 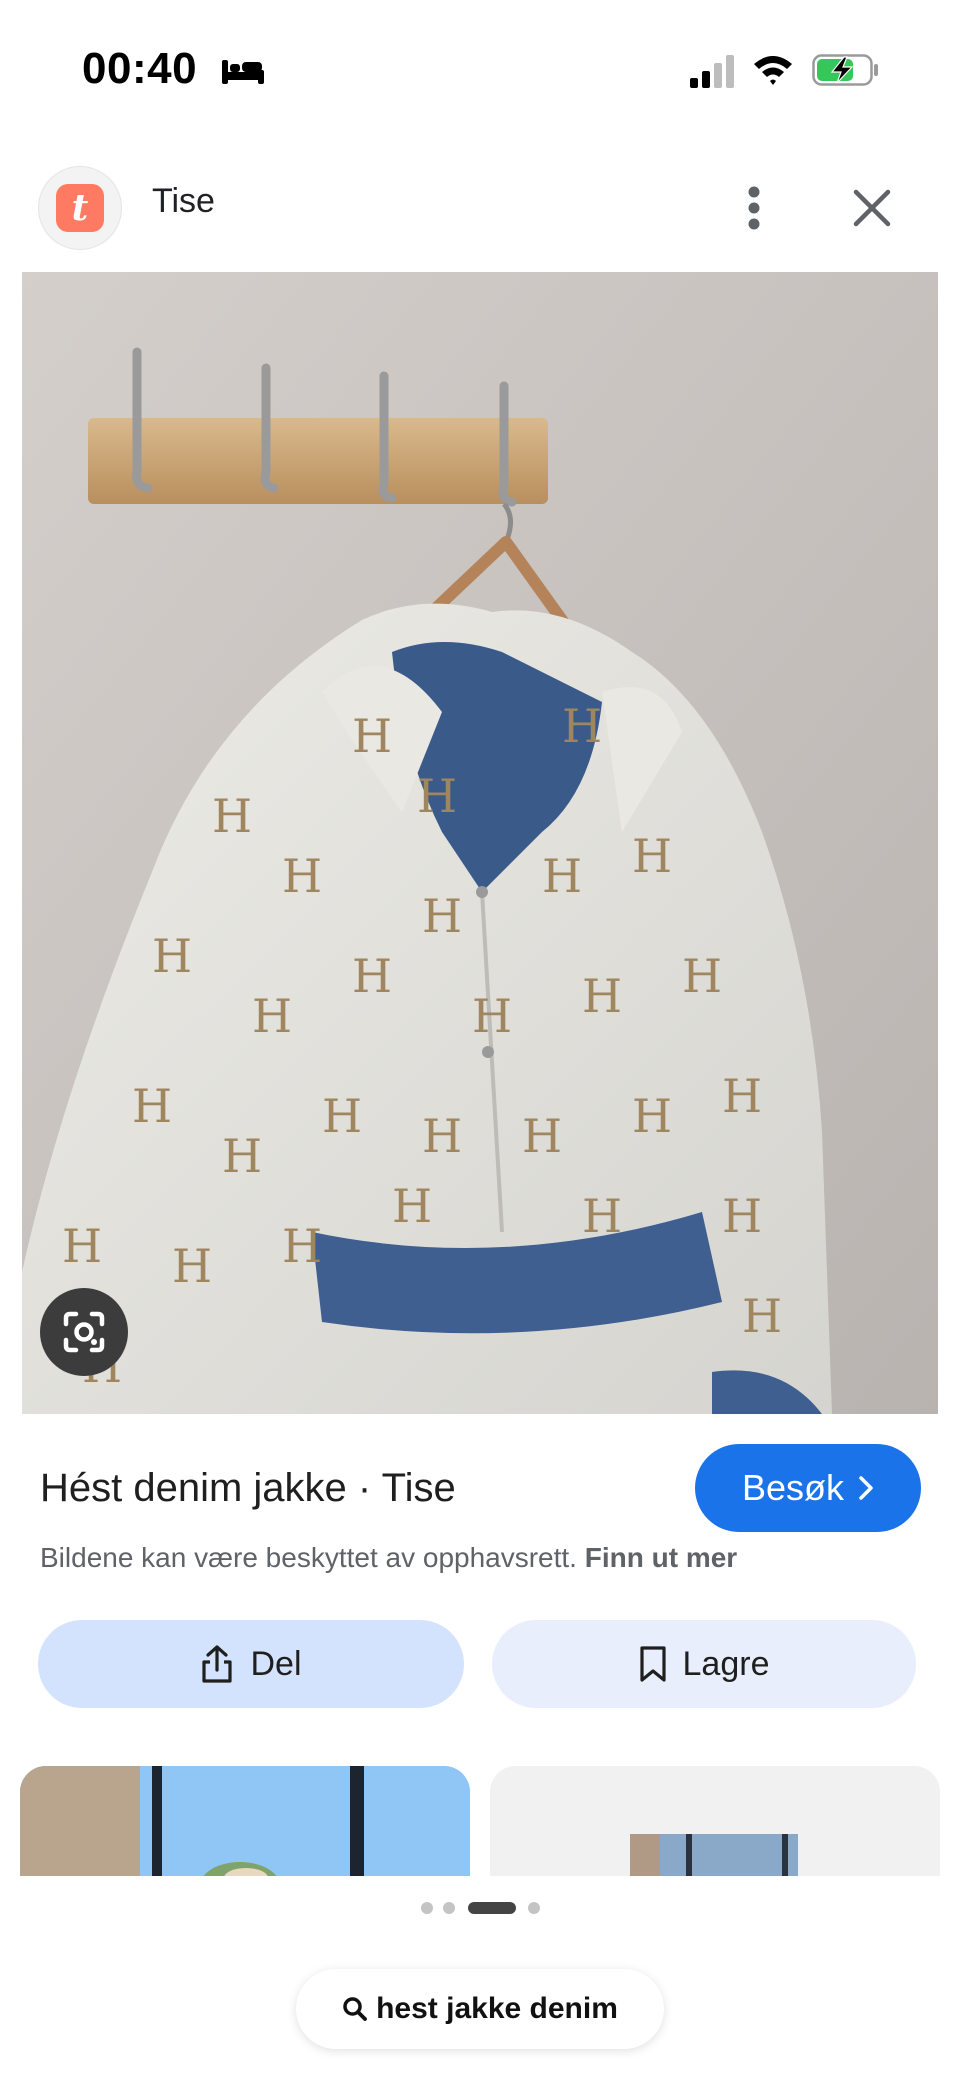 I want to click on tise-logo-letter: t, so click(x=80, y=208).